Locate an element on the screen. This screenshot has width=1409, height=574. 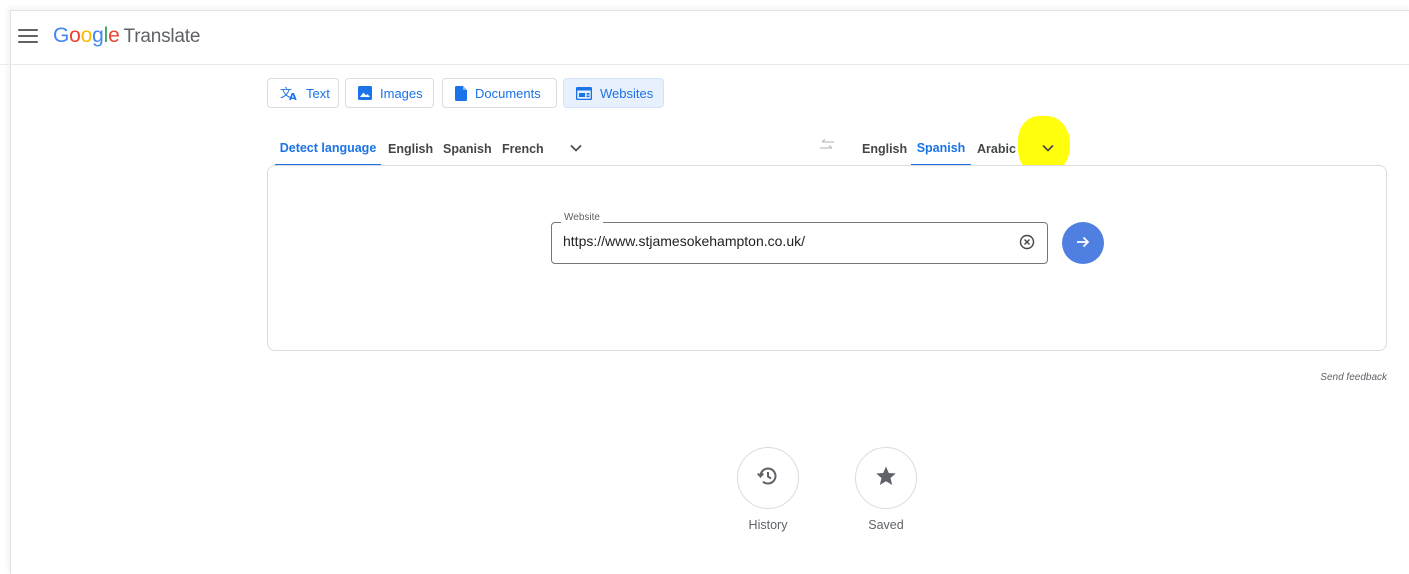
history-icon is located at coordinates (768, 478).